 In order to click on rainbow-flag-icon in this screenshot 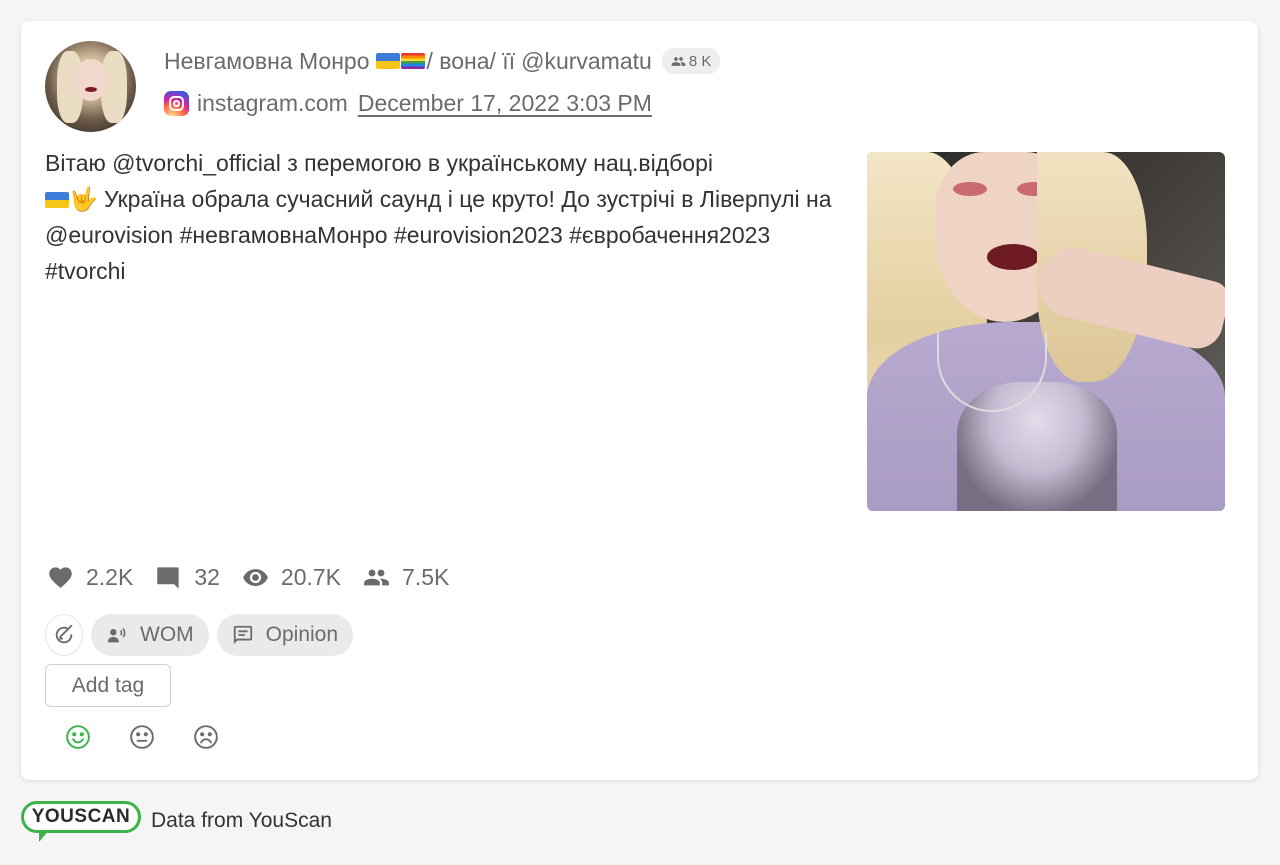, I will do `click(412, 61)`.